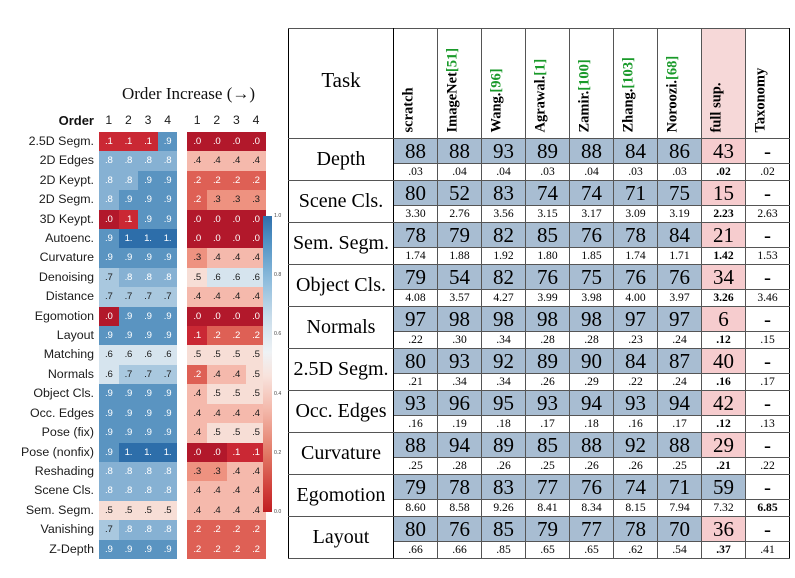 This screenshot has width=795, height=578. Describe the element at coordinates (503, 382) in the screenshot. I see `loss-value-cell: .34` at that location.